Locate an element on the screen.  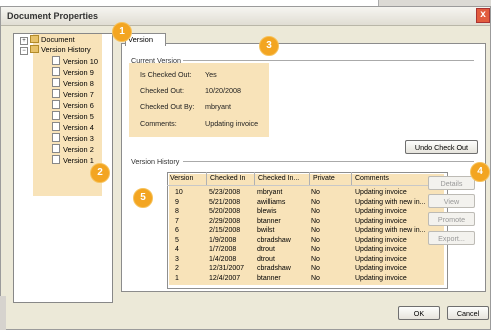
tree-version-label: Version 4 is located at coordinates (78, 127).